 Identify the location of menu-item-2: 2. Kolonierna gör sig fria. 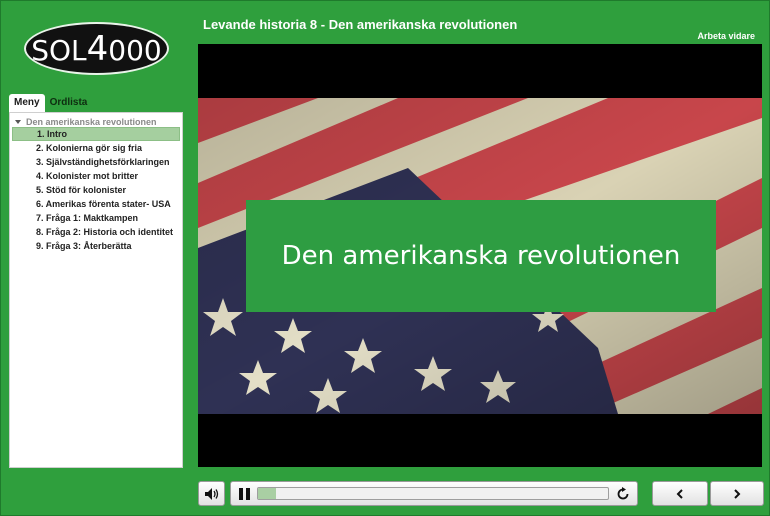
(96, 148).